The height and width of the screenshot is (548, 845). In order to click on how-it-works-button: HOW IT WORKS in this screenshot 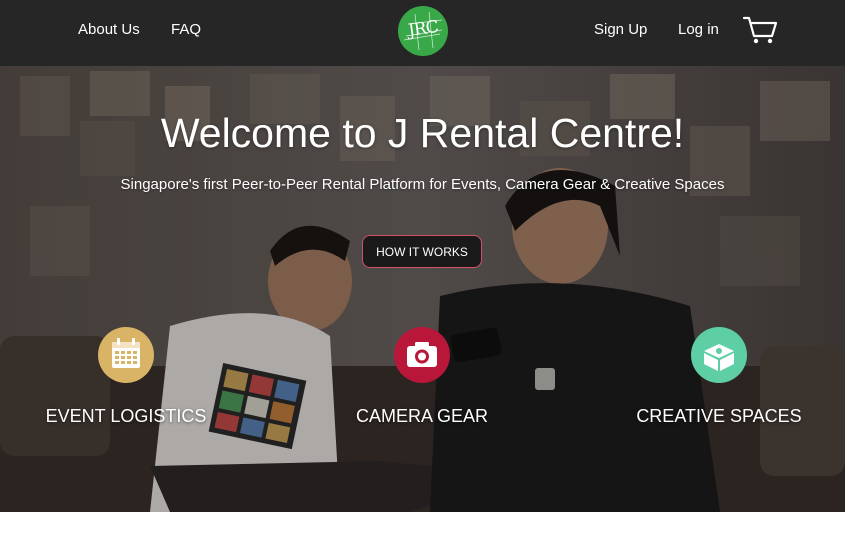, I will do `click(422, 251)`.